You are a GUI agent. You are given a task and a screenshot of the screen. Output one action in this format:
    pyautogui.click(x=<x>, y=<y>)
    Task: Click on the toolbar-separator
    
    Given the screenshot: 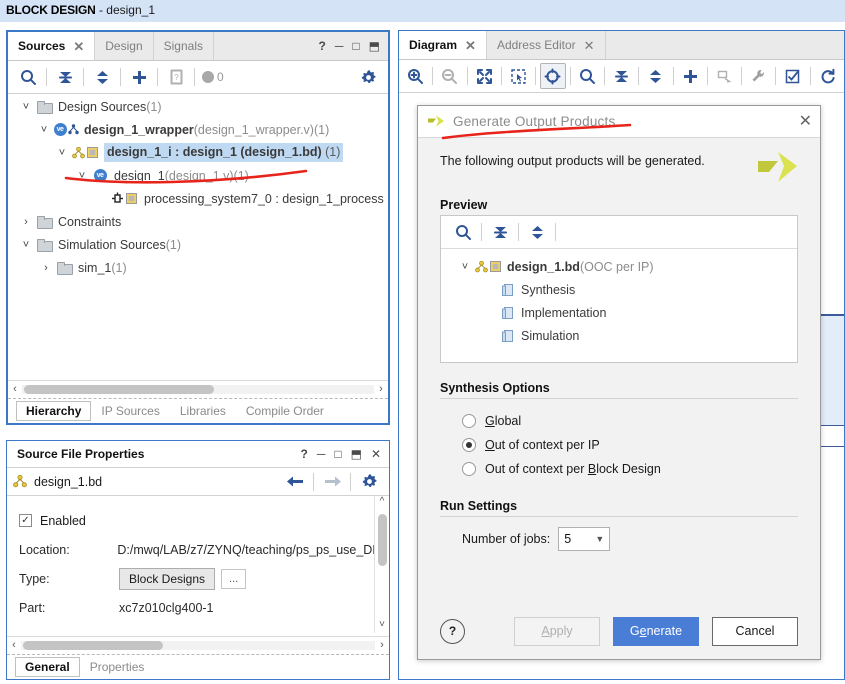 What is the action you would take?
    pyautogui.click(x=570, y=76)
    